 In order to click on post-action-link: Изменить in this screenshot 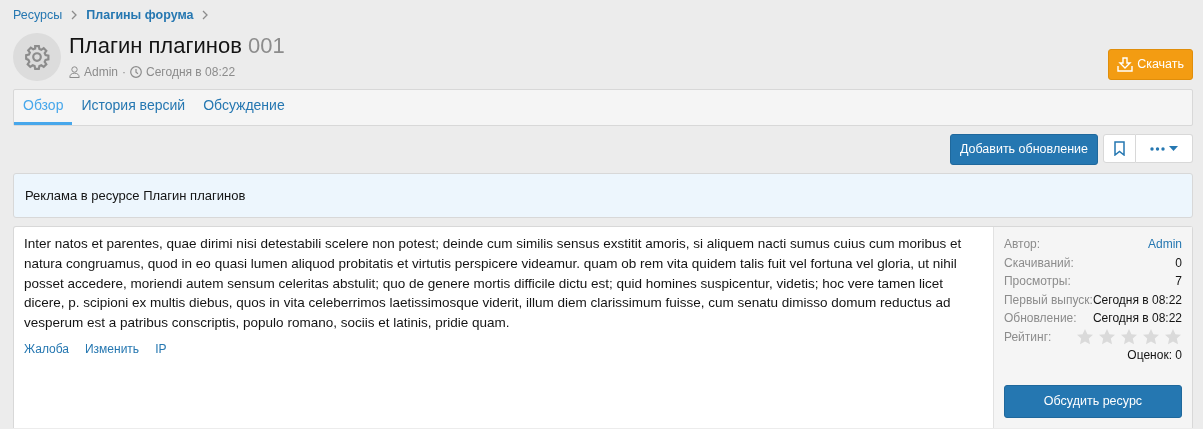, I will do `click(112, 349)`.